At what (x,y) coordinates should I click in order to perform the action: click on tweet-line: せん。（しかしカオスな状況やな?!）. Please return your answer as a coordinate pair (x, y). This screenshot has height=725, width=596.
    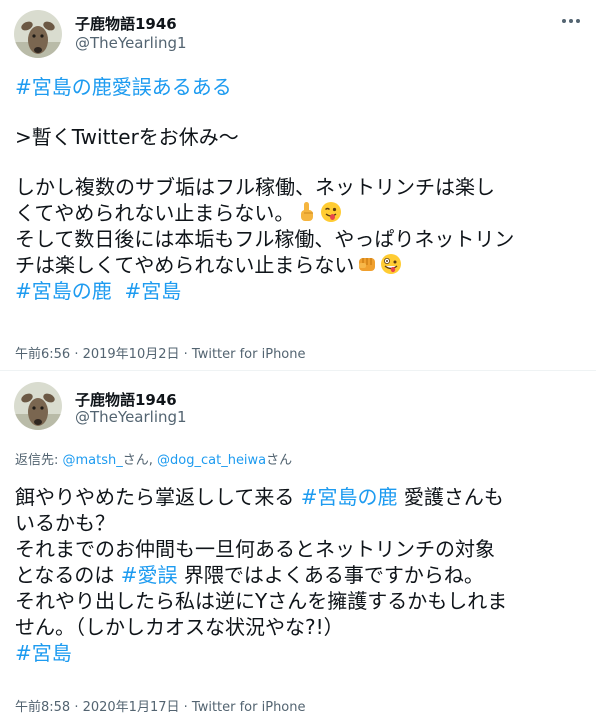
    Looking at the image, I should click on (179, 627).